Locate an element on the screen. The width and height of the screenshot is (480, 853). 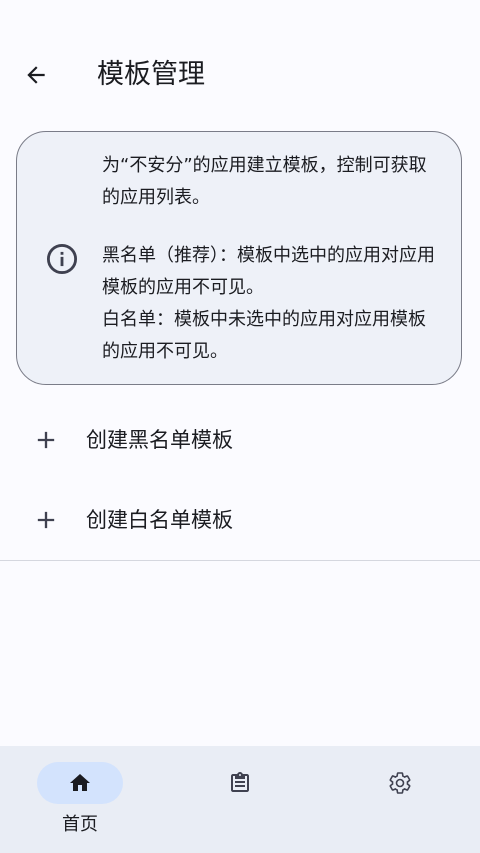
divider is located at coordinates (240, 560).